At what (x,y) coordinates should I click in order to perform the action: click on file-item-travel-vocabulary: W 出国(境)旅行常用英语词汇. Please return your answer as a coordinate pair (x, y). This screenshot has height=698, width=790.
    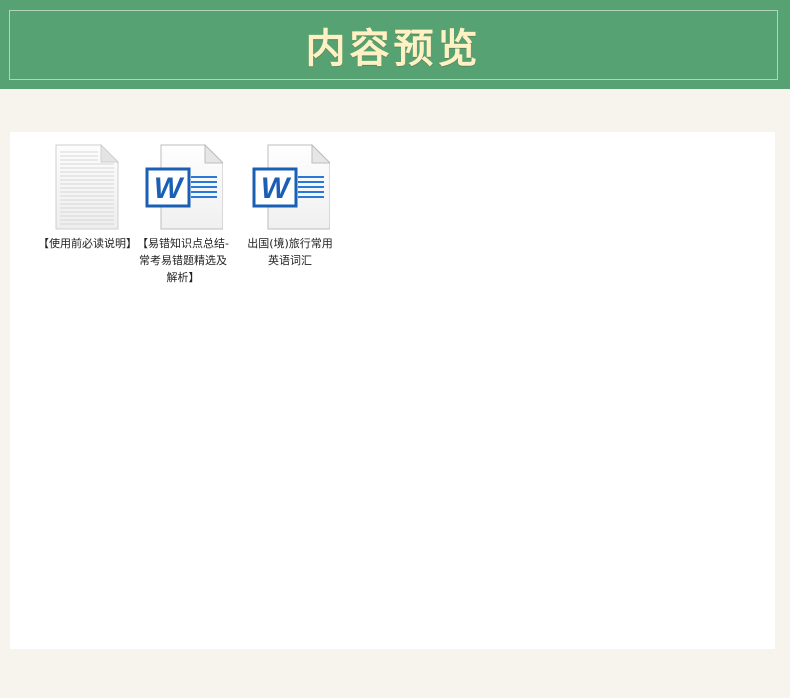
    Looking at the image, I should click on (290, 206).